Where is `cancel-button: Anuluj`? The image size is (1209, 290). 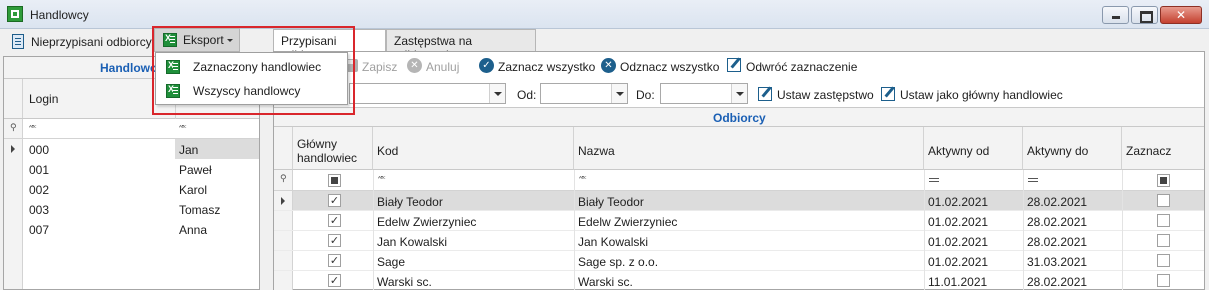
cancel-button: Anuluj is located at coordinates (442, 67).